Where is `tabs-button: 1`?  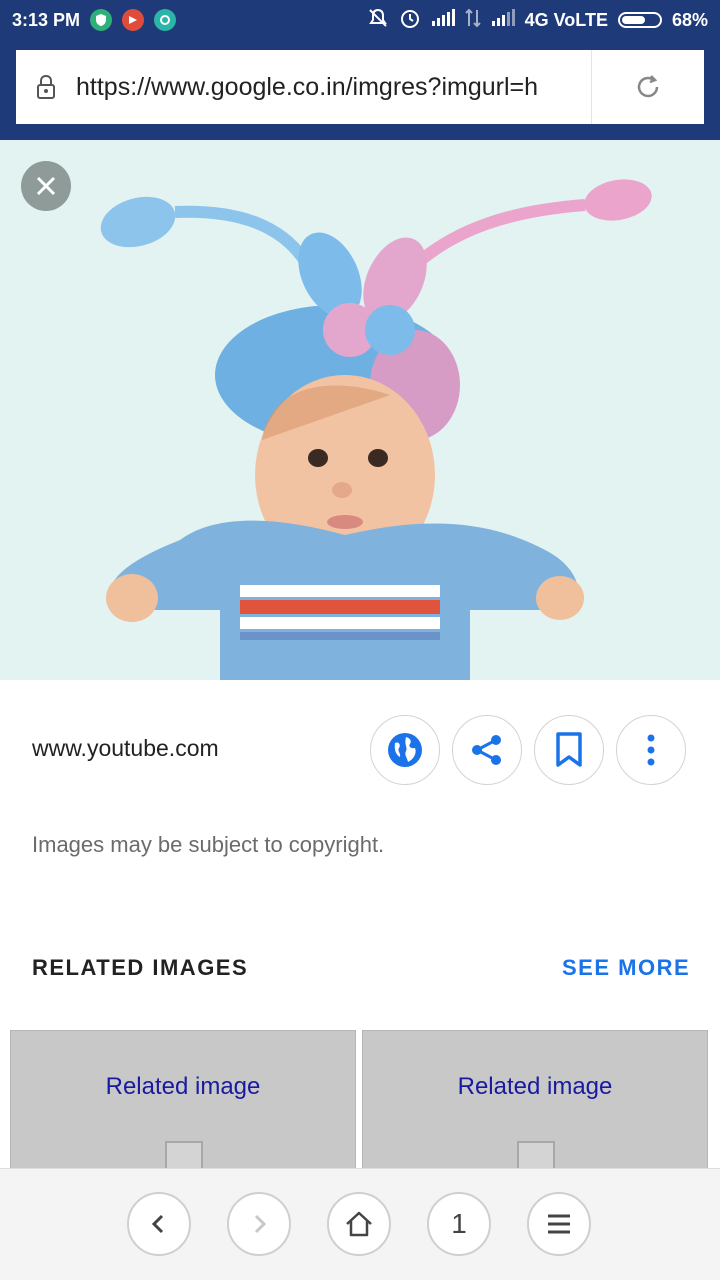 tabs-button: 1 is located at coordinates (459, 1224).